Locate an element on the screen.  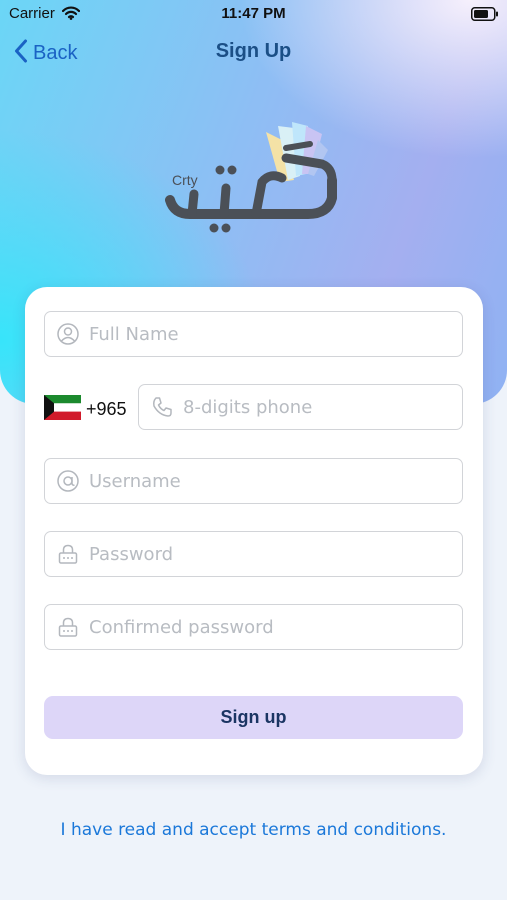
navigation-bar: Back Sign Up is located at coordinates (253, 53).